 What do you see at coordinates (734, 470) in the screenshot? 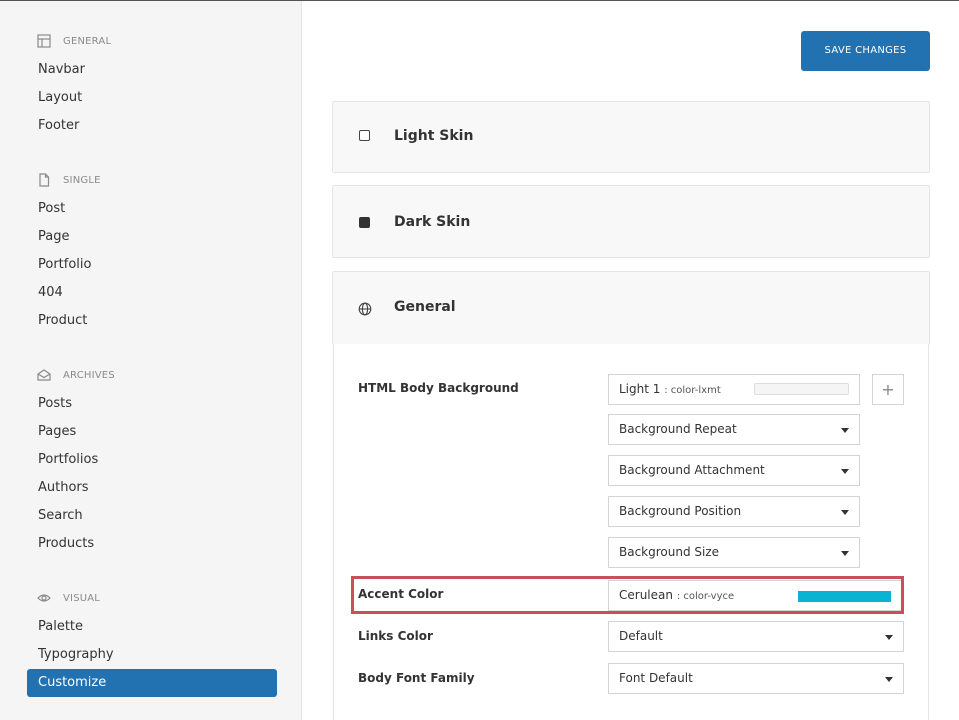
I see `background-attachment-select: Background Attachment` at bounding box center [734, 470].